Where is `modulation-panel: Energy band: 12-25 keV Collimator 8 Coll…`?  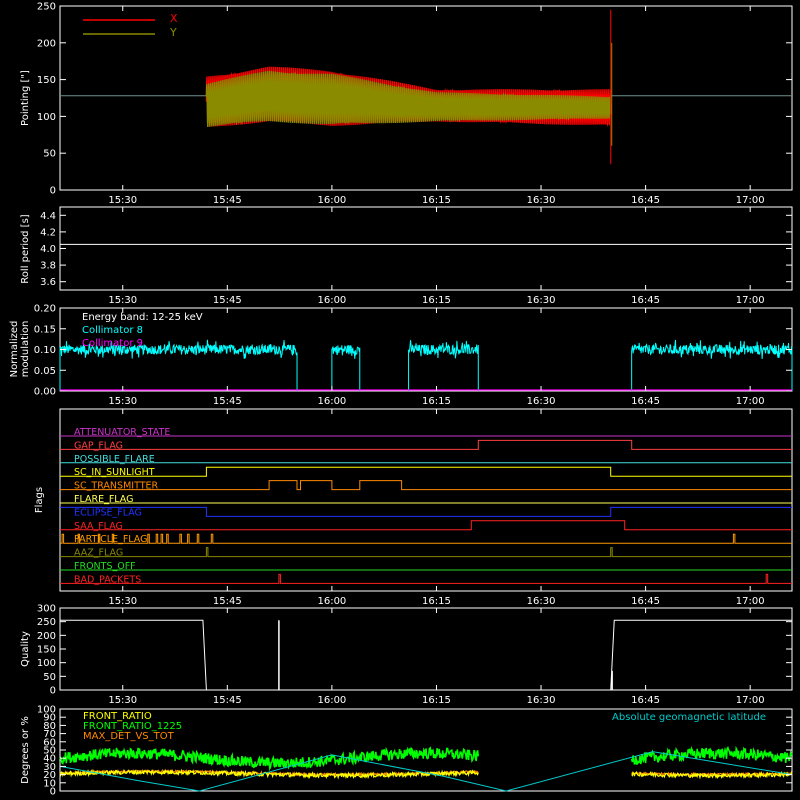
modulation-panel: Energy band: 12-25 keV Collimator 8 Coll… is located at coordinates (401, 355).